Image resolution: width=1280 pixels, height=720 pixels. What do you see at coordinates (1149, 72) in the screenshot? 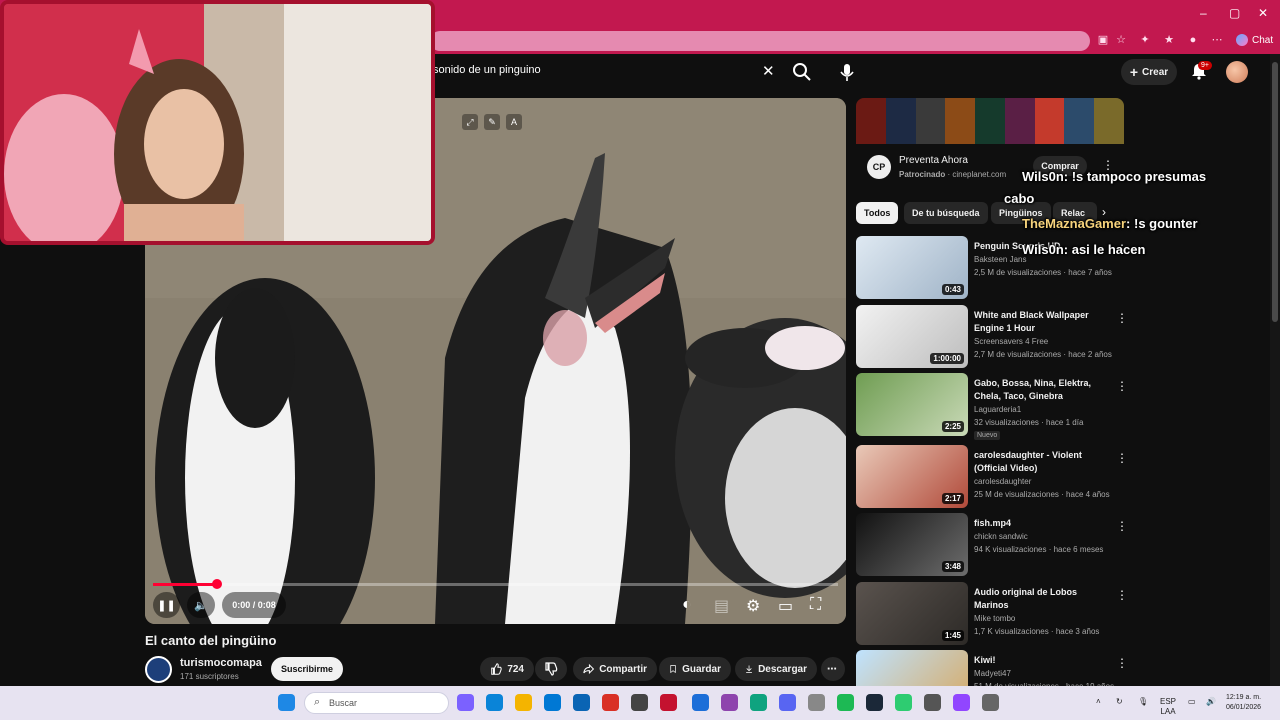
I see `create-button: + Crear` at bounding box center [1149, 72].